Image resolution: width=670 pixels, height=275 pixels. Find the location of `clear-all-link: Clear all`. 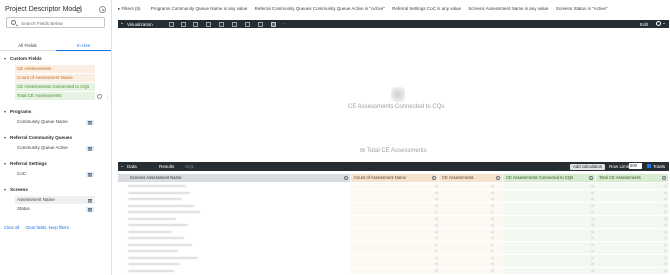

clear-all-link: Clear all is located at coordinates (11, 227).